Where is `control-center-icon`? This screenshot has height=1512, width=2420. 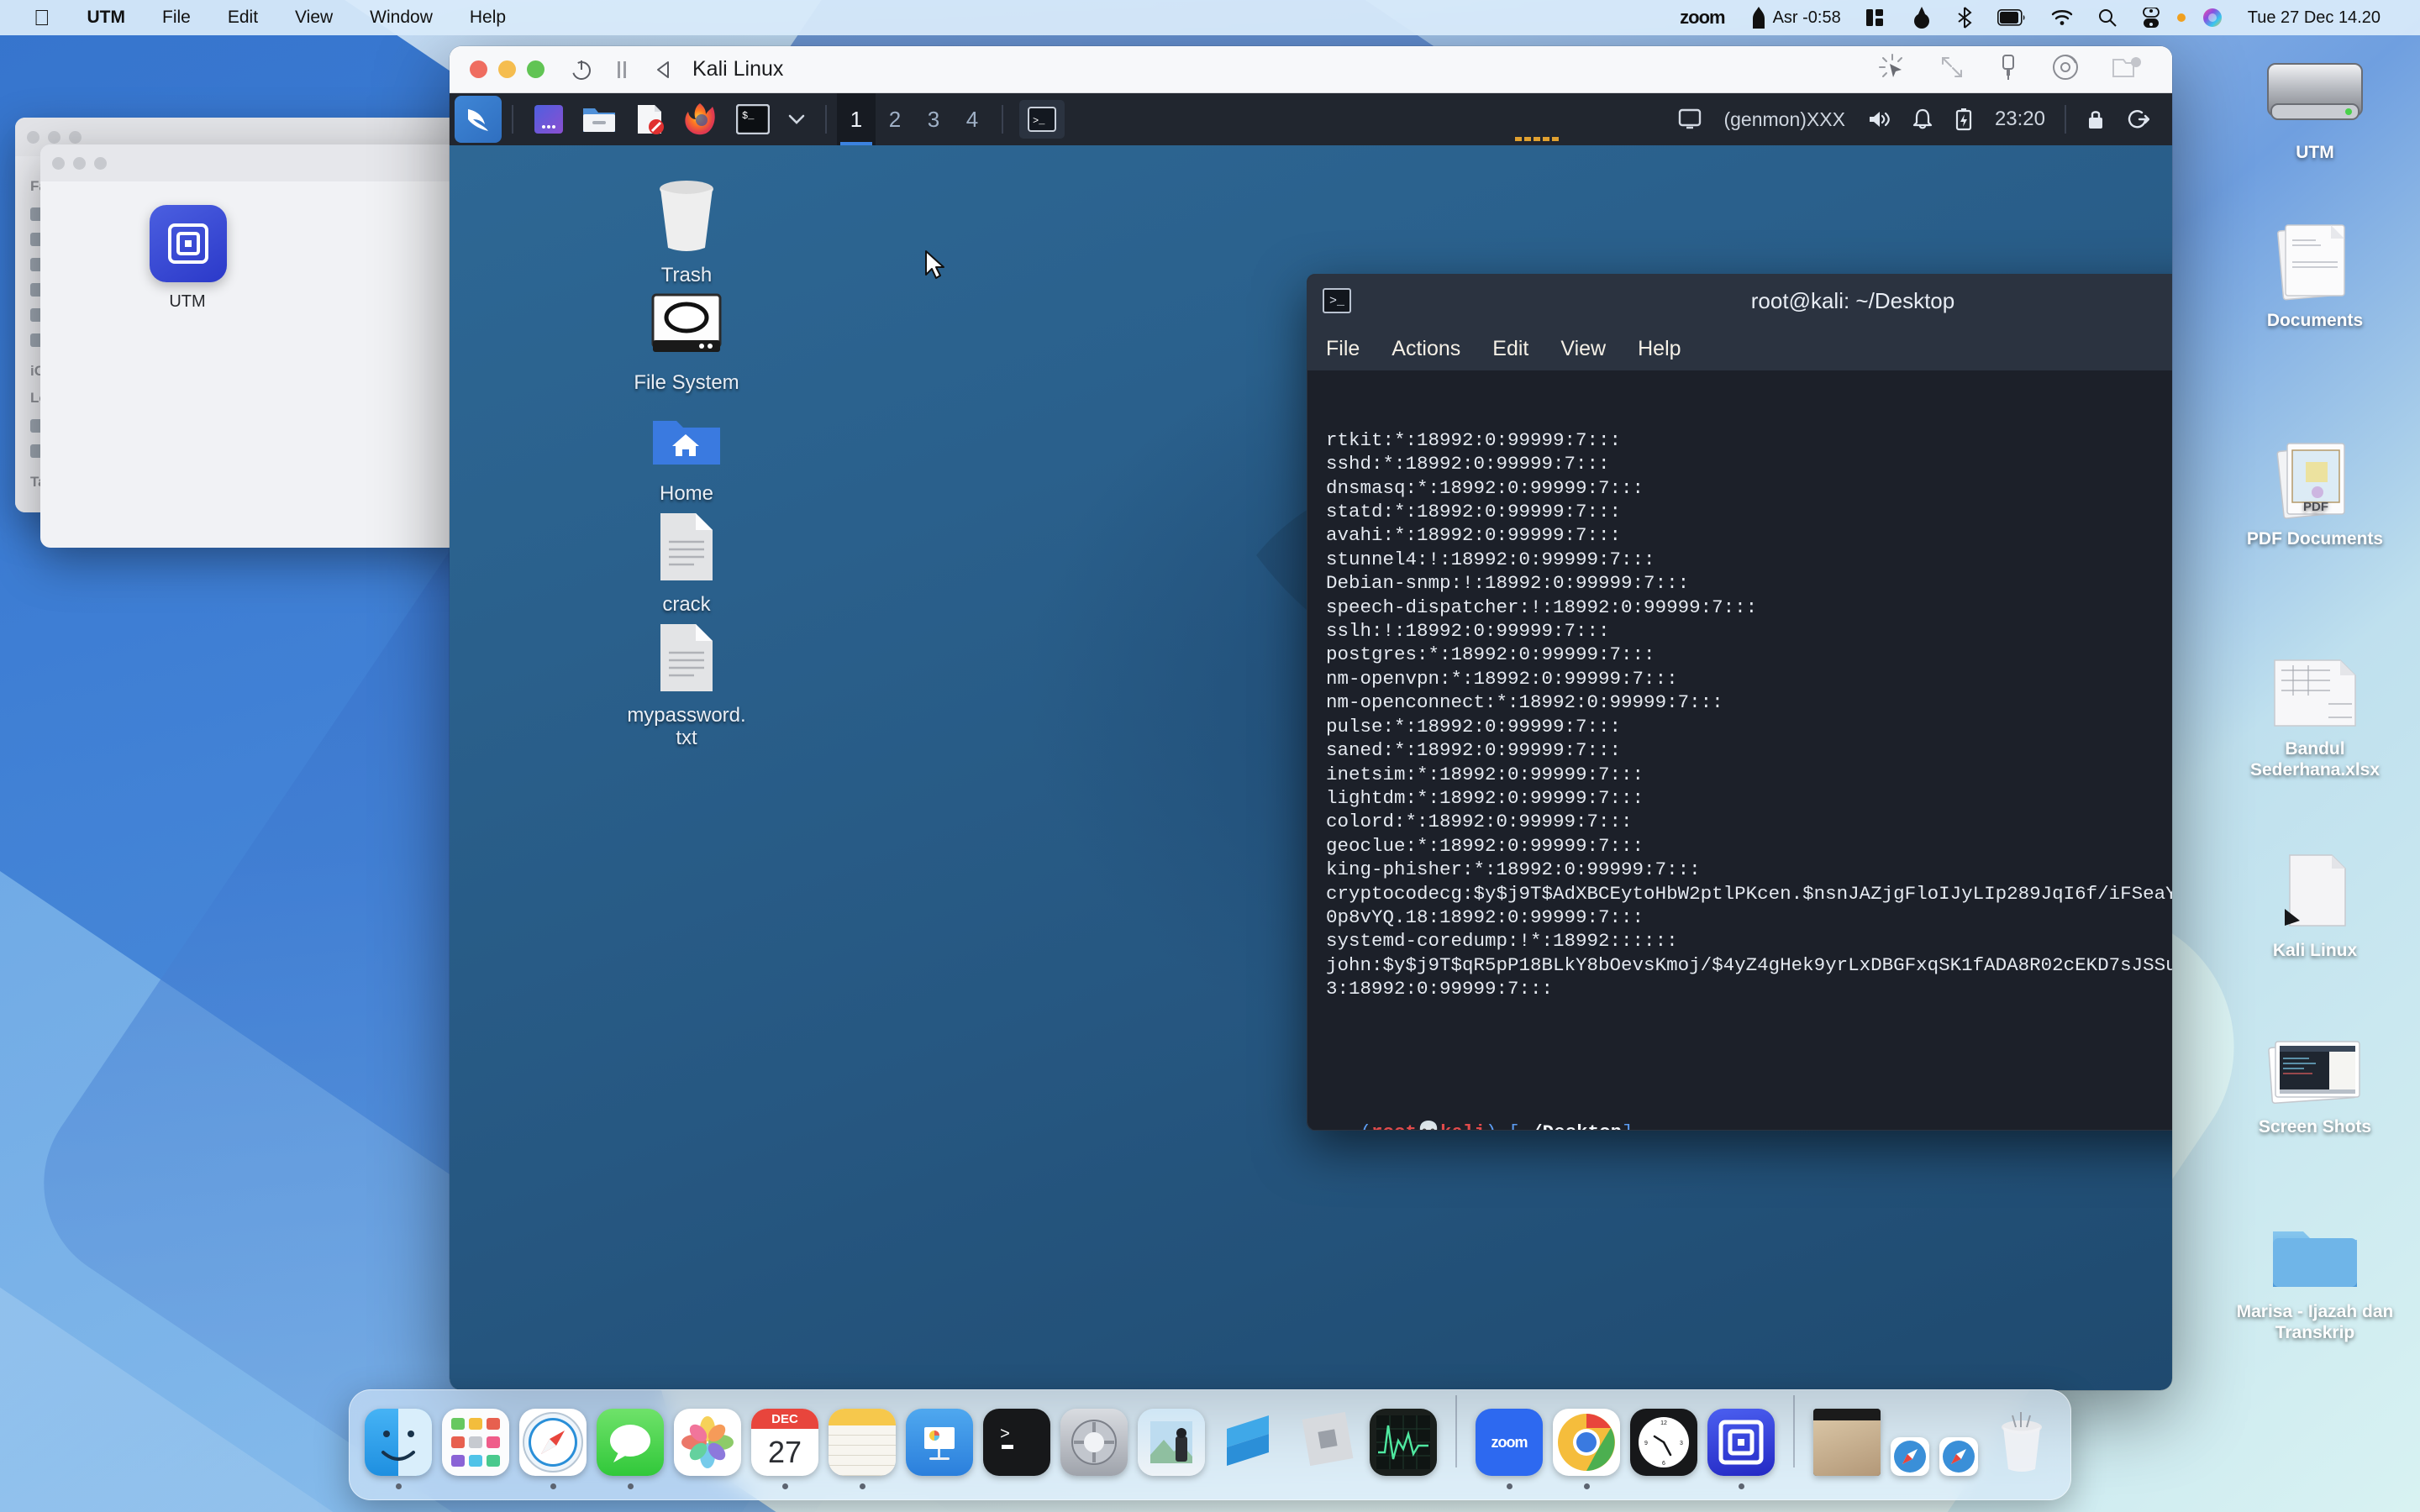
control-center-icon is located at coordinates (2151, 18).